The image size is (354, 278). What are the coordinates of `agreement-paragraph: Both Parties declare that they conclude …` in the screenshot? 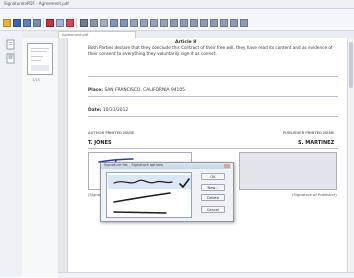 It's located at (210, 50).